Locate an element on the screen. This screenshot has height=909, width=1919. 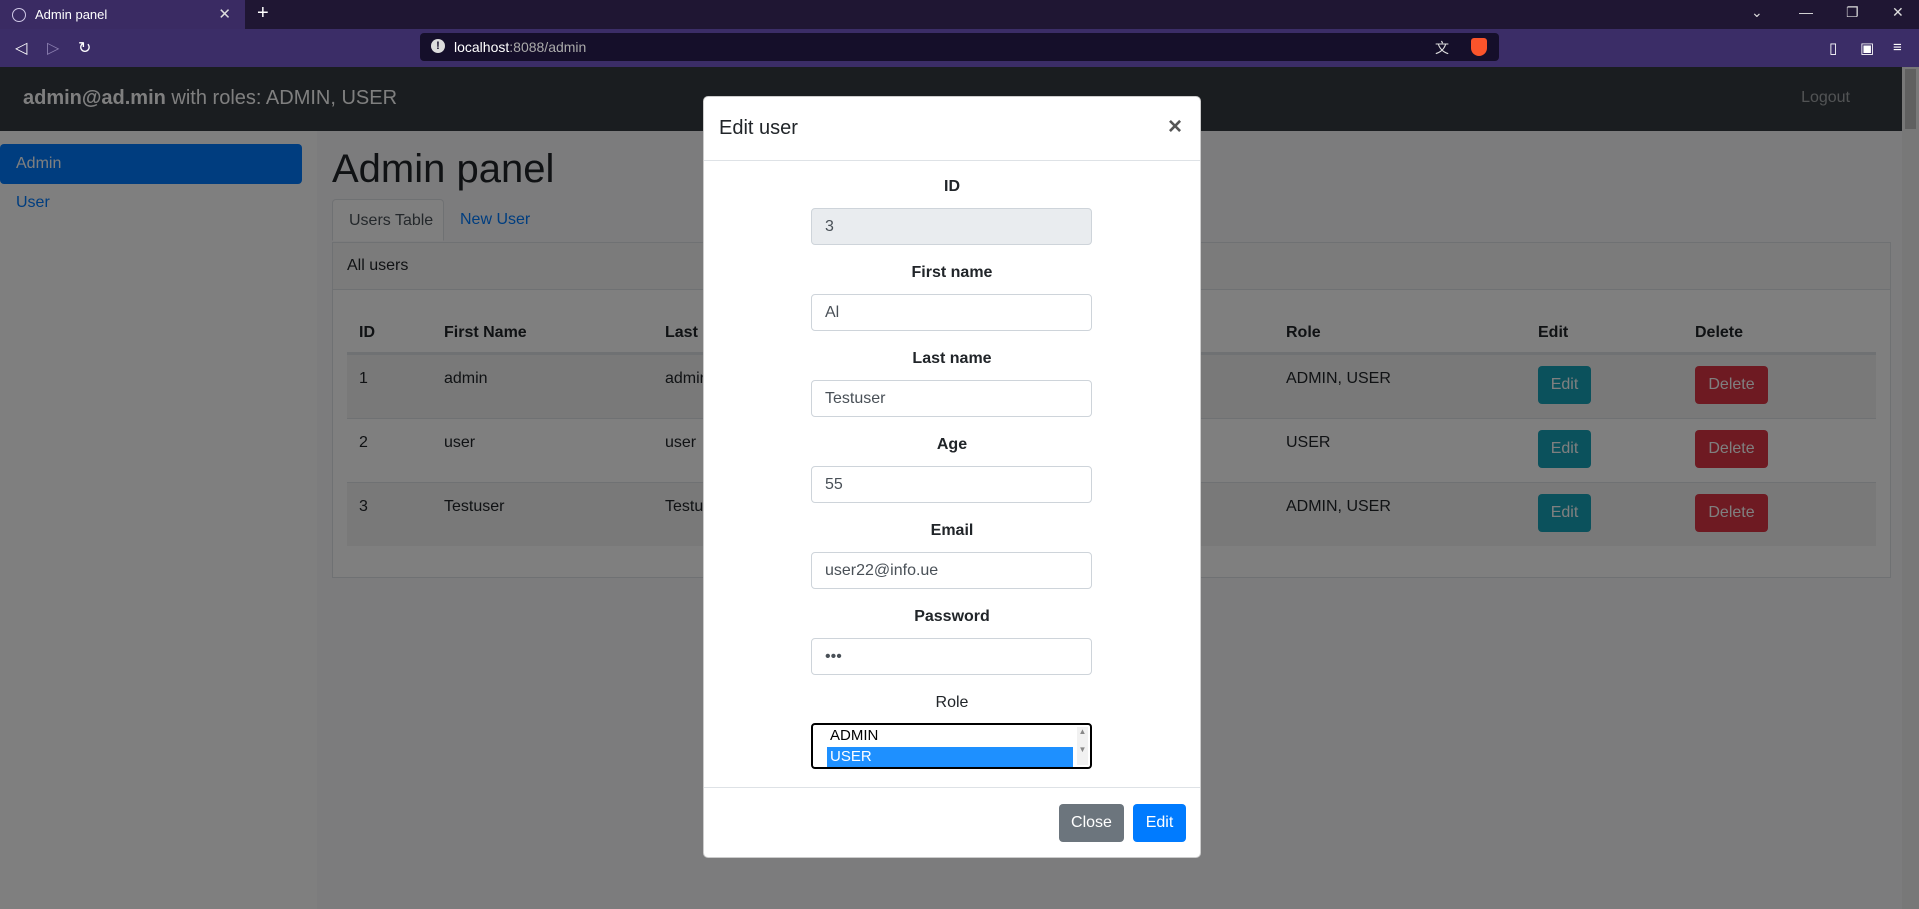
age-label: Age is located at coordinates (952, 444).